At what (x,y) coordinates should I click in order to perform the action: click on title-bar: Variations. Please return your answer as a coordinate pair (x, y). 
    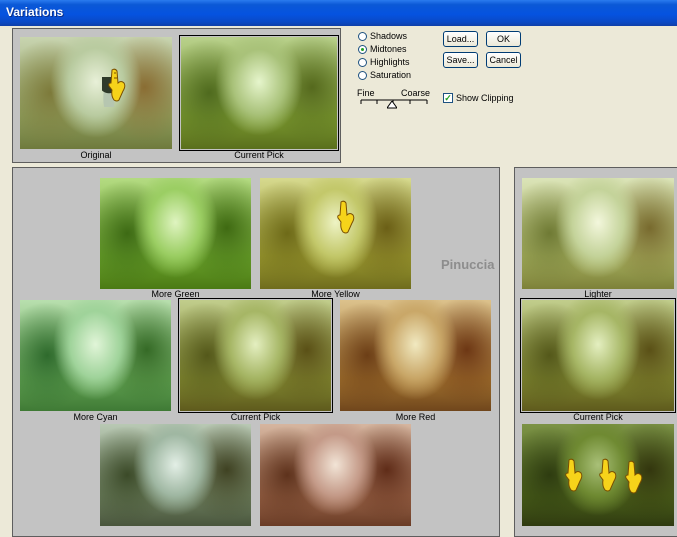
    Looking at the image, I should click on (338, 13).